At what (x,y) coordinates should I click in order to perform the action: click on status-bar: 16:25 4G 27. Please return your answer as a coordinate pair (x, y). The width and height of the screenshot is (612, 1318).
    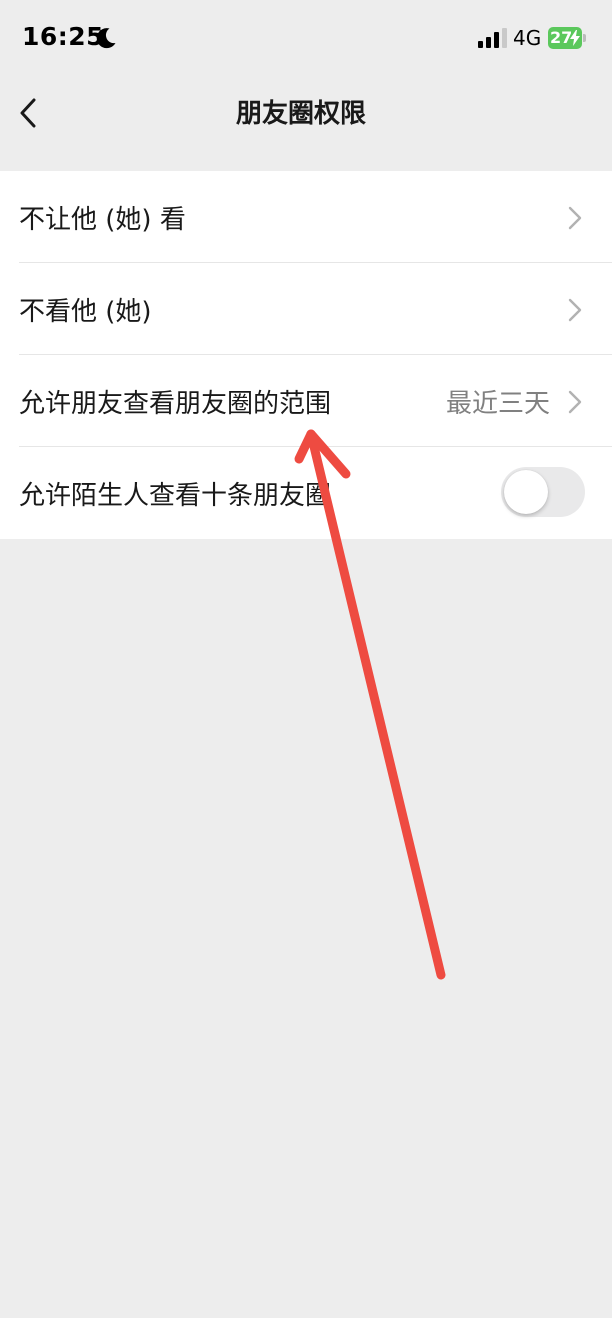
    Looking at the image, I should click on (306, 38).